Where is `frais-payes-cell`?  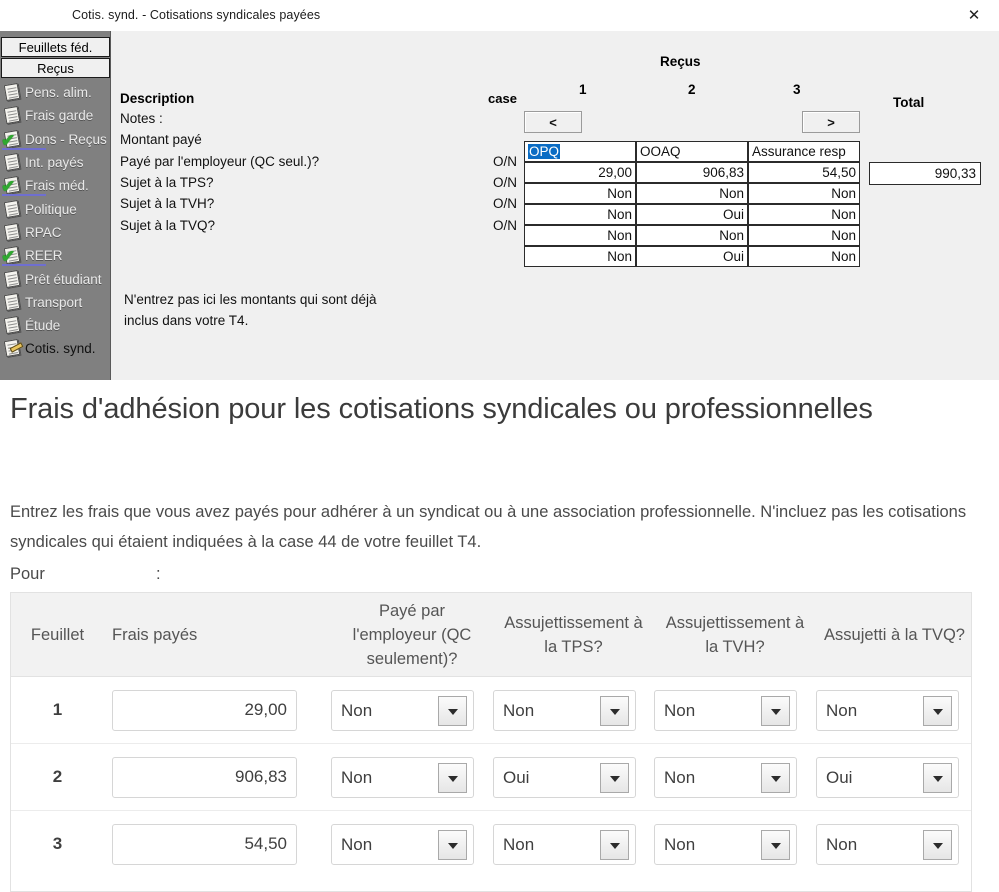 frais-payes-cell is located at coordinates (217, 844).